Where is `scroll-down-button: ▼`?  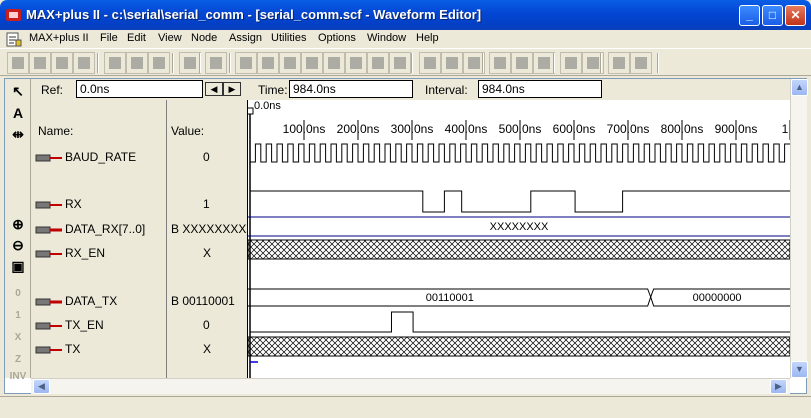
scroll-down-button: ▼ is located at coordinates (799, 369).